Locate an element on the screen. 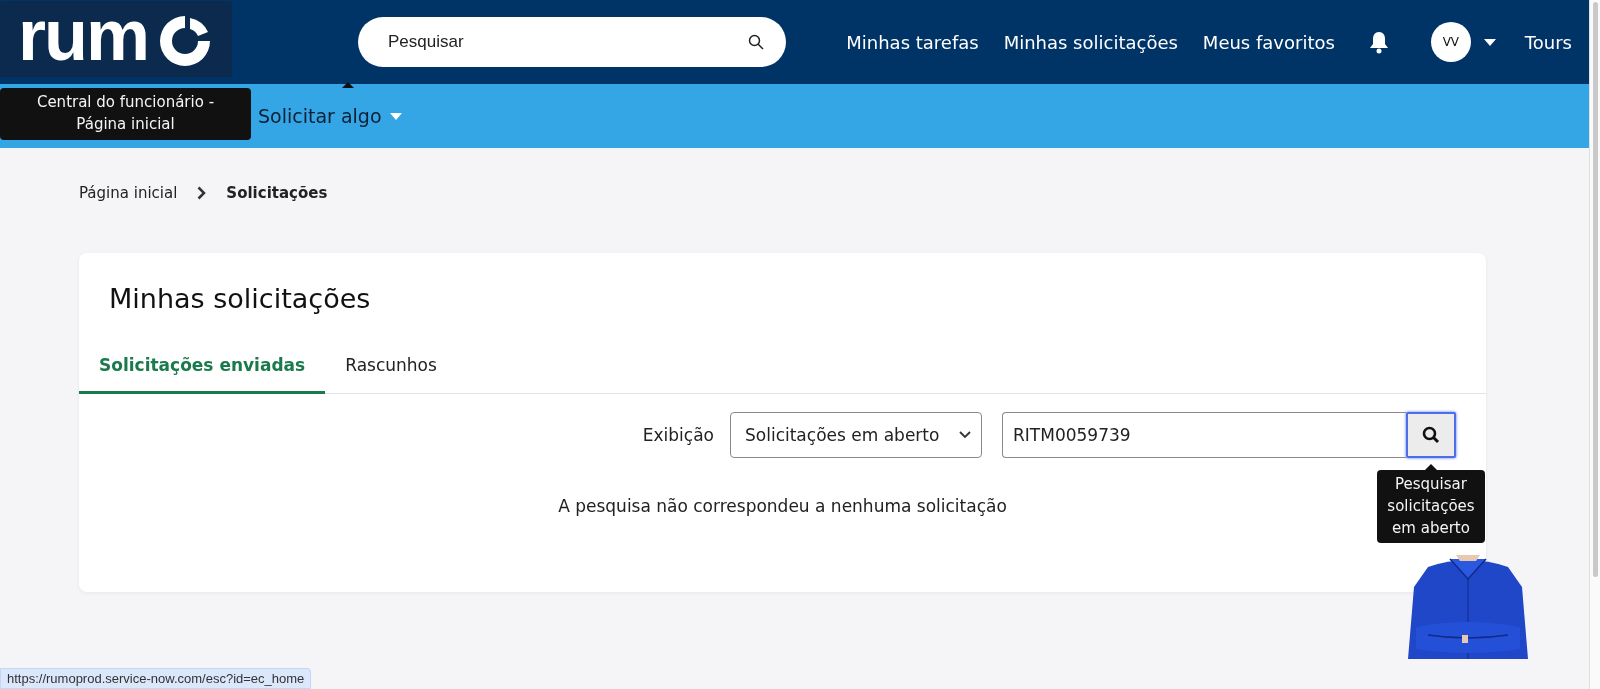  chevron-down-icon is located at coordinates (965, 435).